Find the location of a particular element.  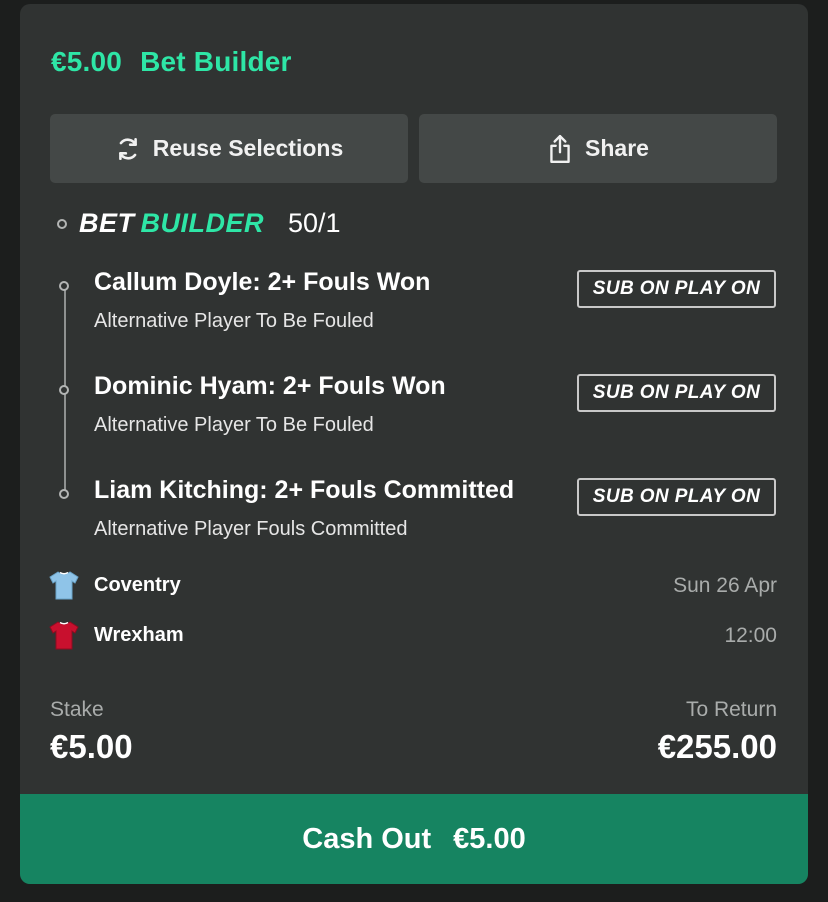

match-date: Sun 26 Apr is located at coordinates (725, 585).